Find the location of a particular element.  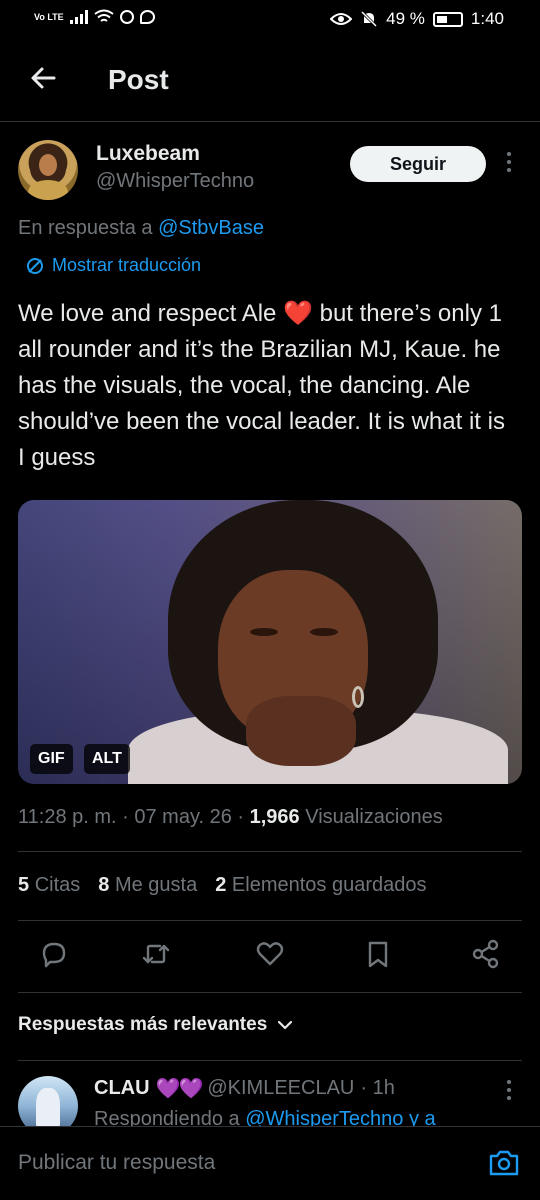

clock: 1:40 is located at coordinates (487, 18).